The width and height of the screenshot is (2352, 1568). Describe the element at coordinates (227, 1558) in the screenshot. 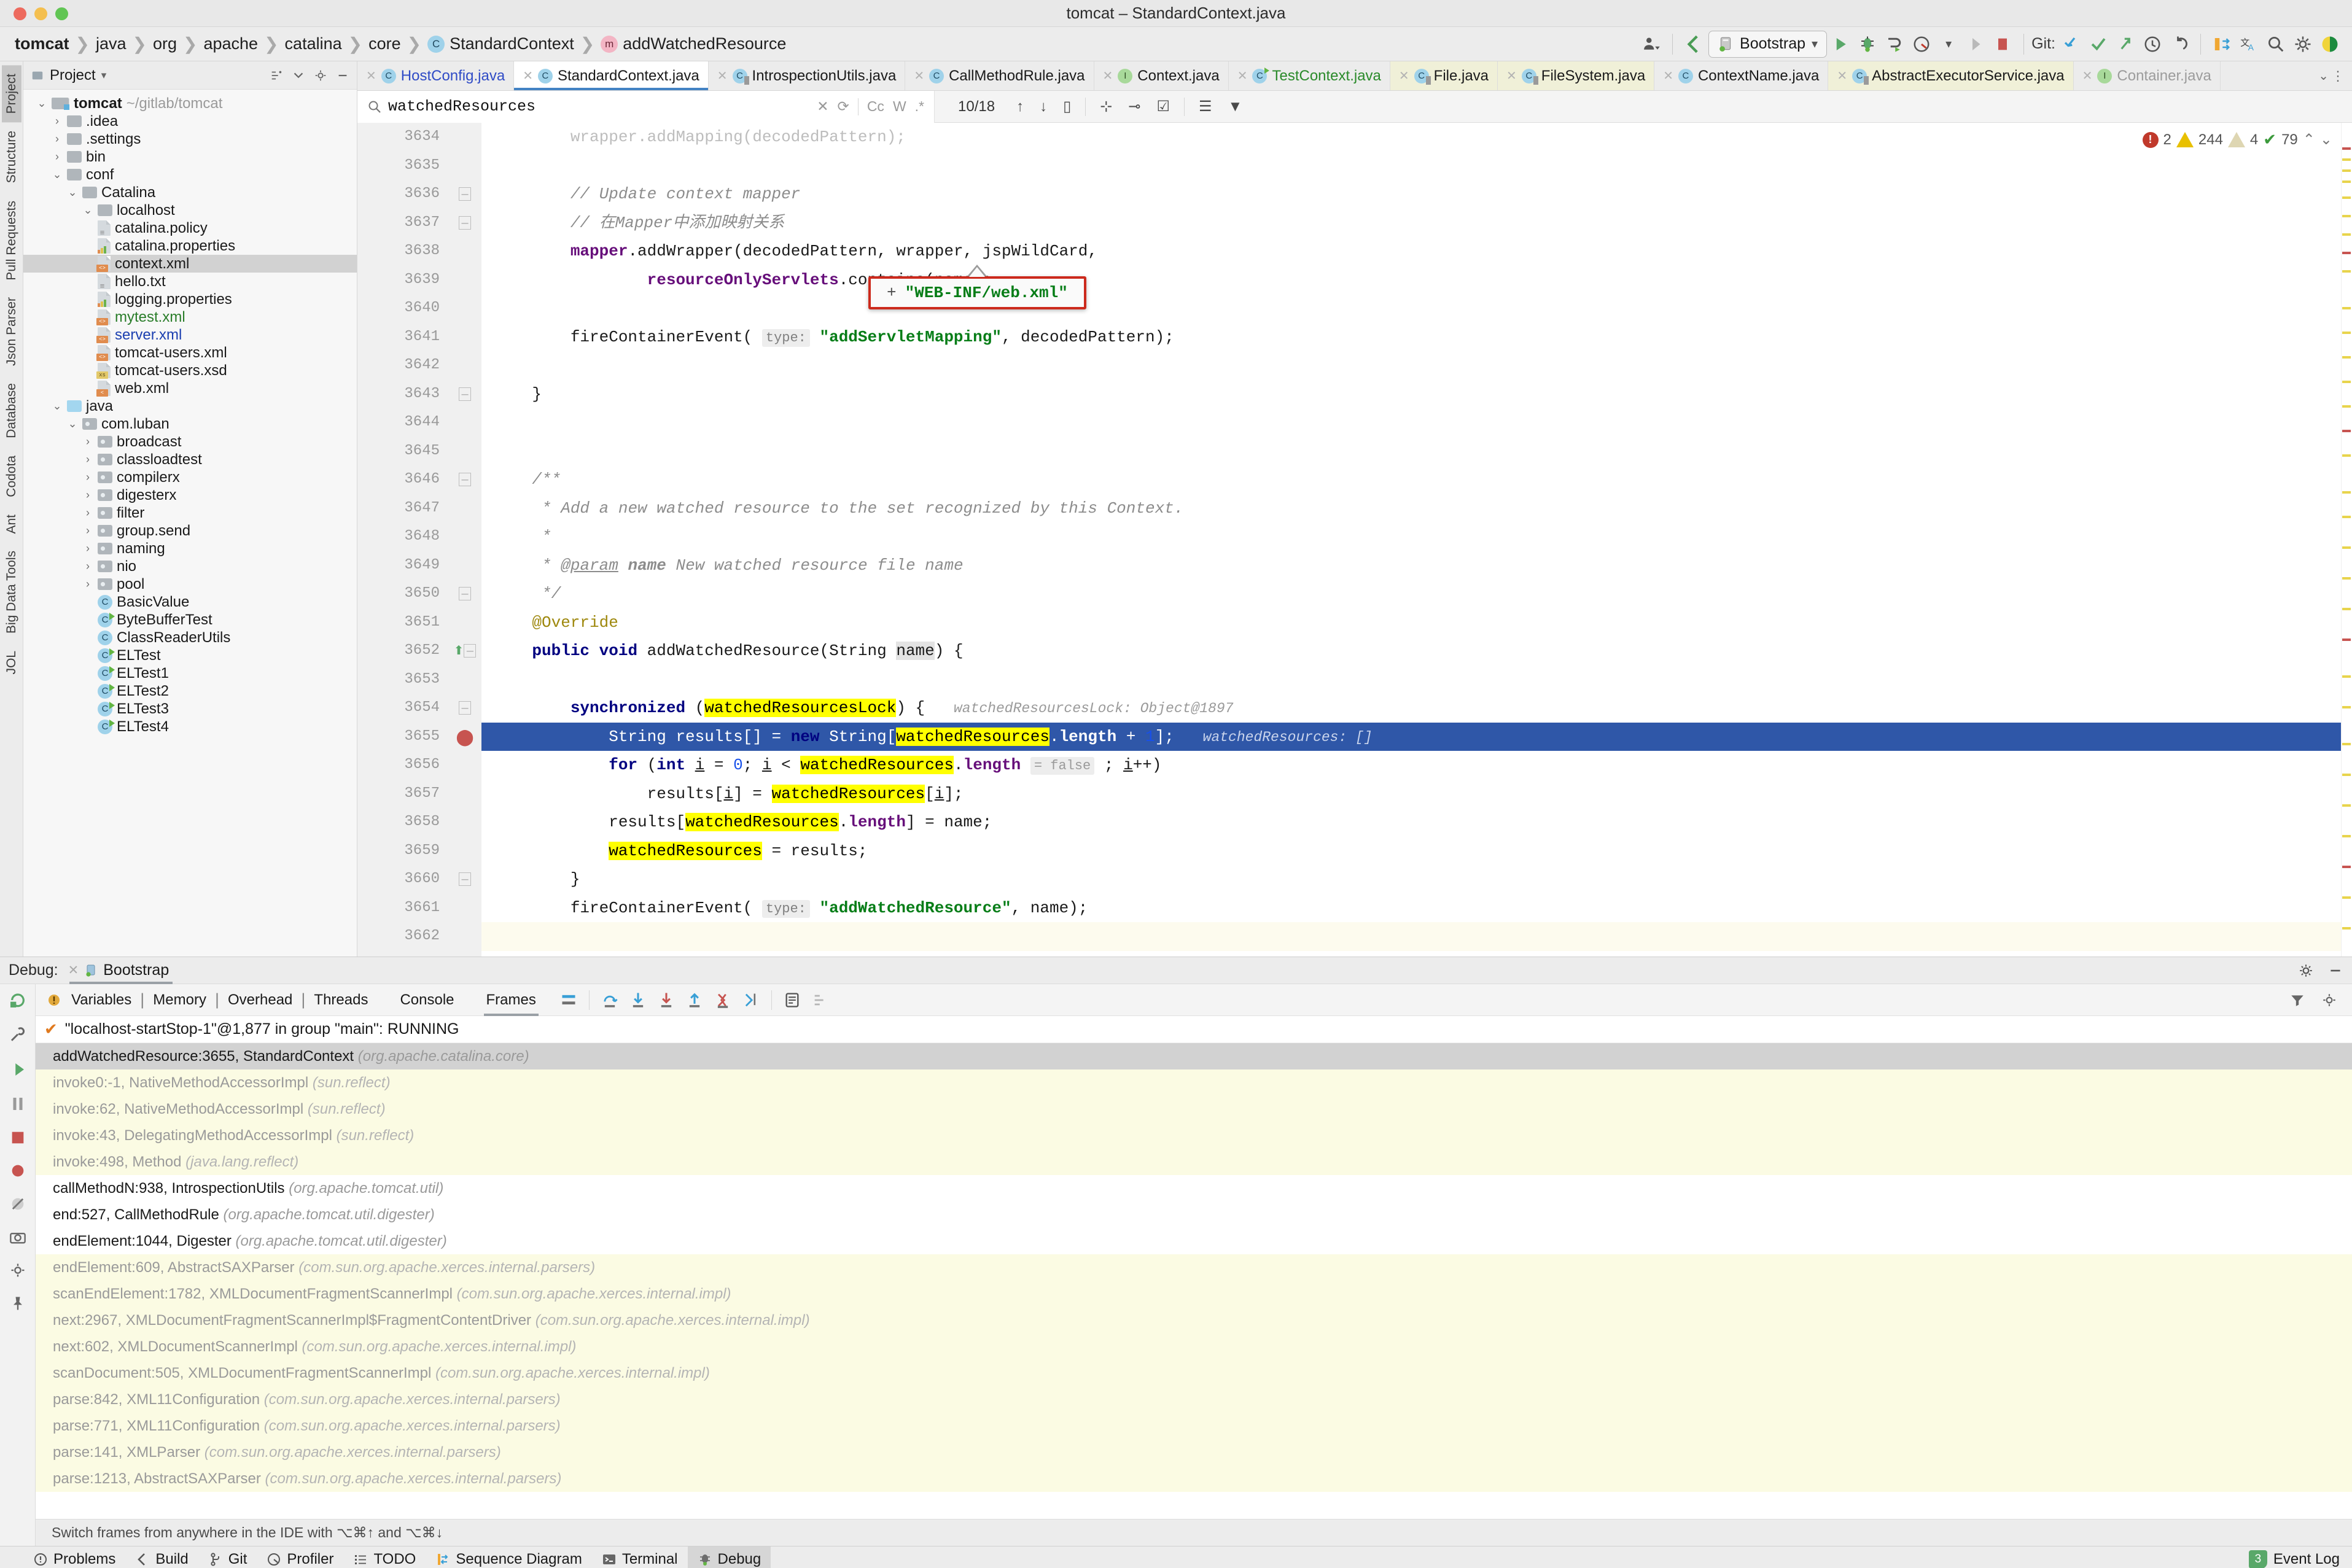

I see `bottom-tab-git: Git` at that location.